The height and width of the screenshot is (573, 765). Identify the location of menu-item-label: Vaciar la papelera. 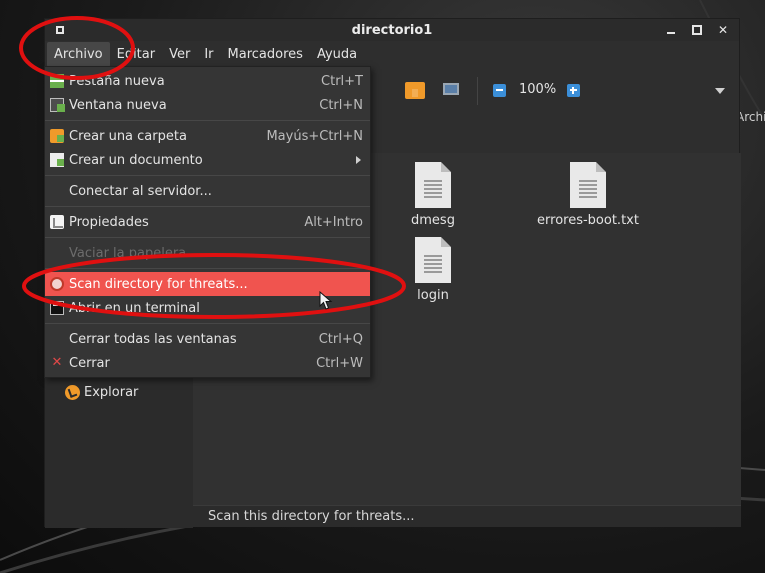
(128, 253).